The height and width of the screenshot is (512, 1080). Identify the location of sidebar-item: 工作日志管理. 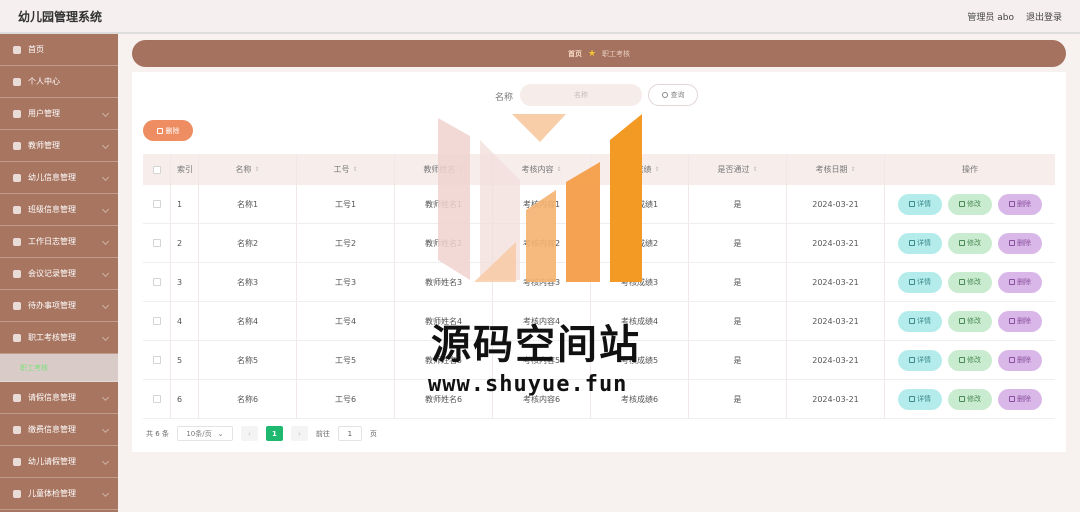
(59, 242).